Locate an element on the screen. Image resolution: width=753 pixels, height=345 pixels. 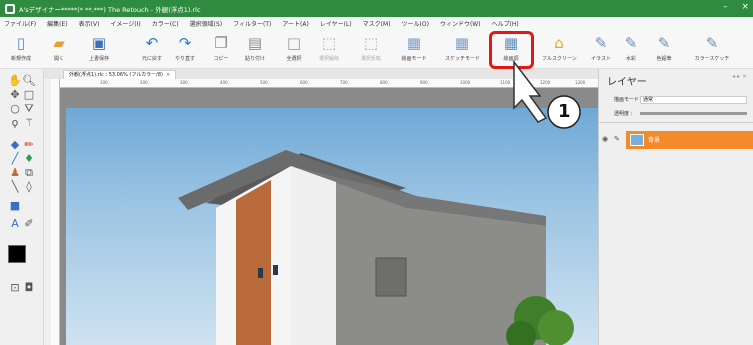
select-all-icon: □ is located at coordinates (294, 43).